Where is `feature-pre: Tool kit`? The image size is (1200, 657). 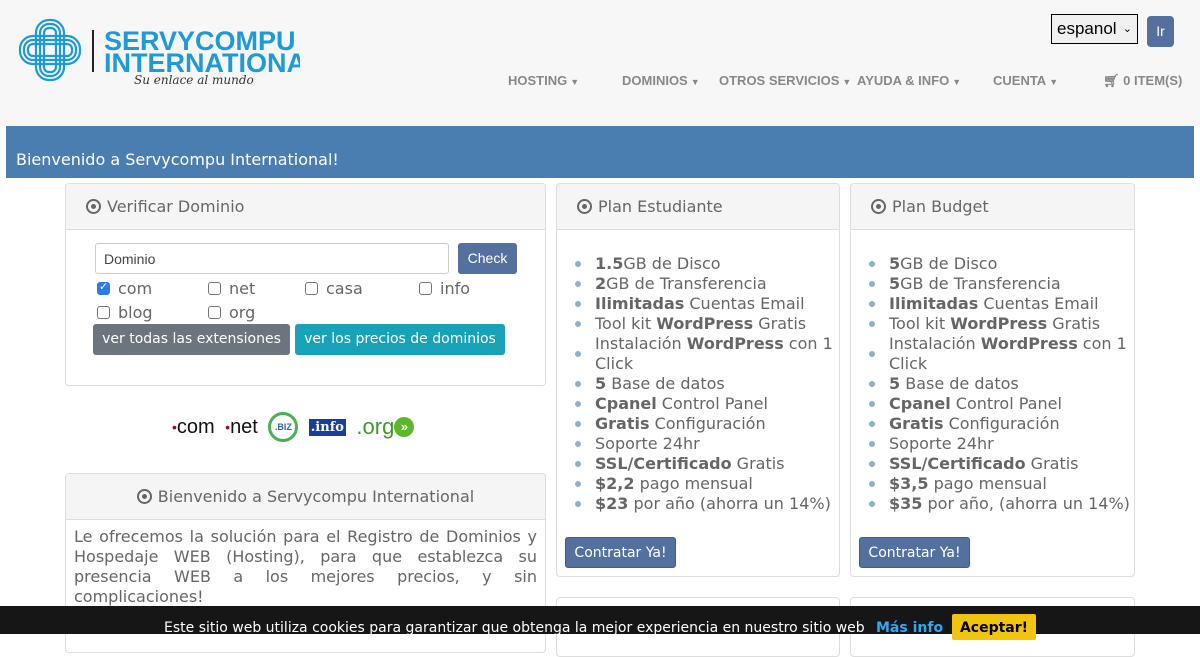 feature-pre: Tool kit is located at coordinates (626, 323).